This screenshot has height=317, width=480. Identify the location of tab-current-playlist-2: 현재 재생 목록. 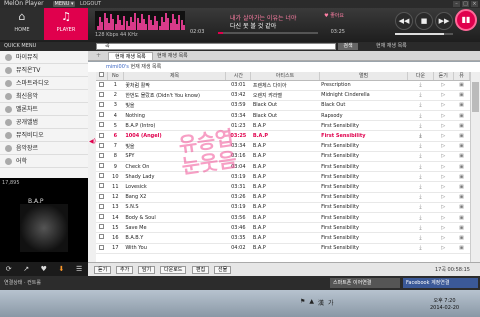
(172, 56).